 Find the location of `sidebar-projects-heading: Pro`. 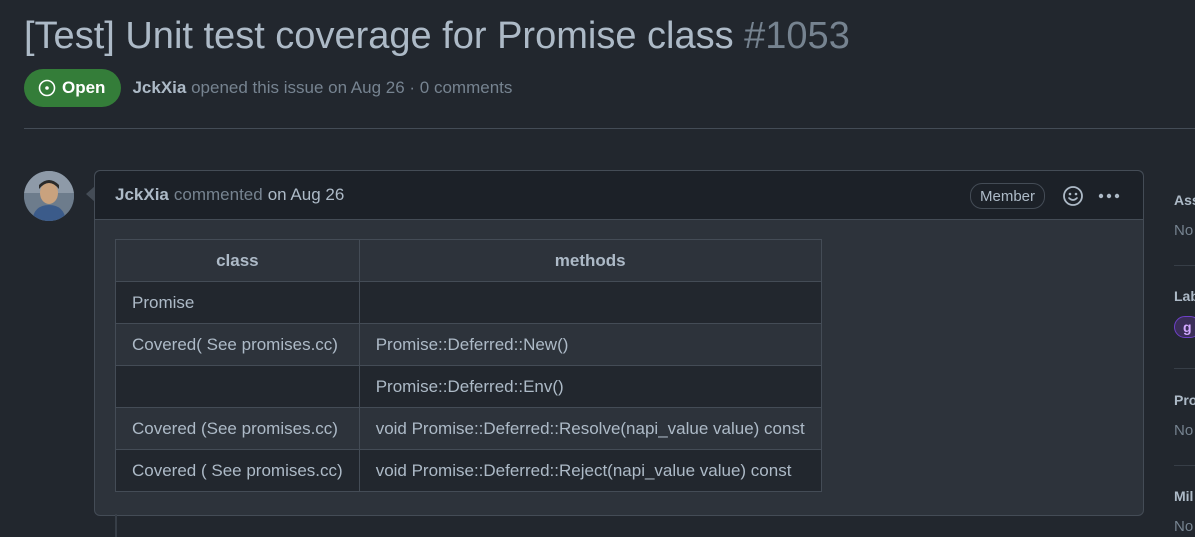

sidebar-projects-heading: Pro is located at coordinates (1184, 400).